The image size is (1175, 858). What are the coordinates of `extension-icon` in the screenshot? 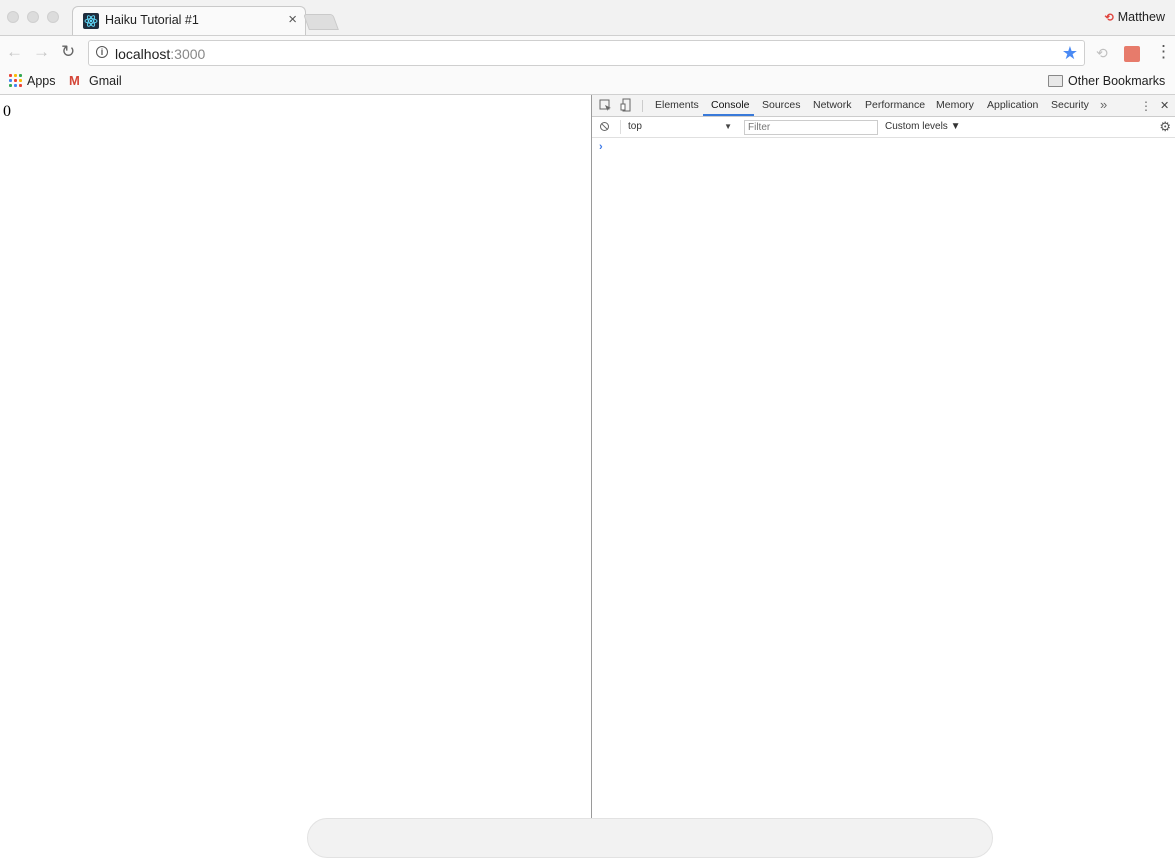 It's located at (1132, 54).